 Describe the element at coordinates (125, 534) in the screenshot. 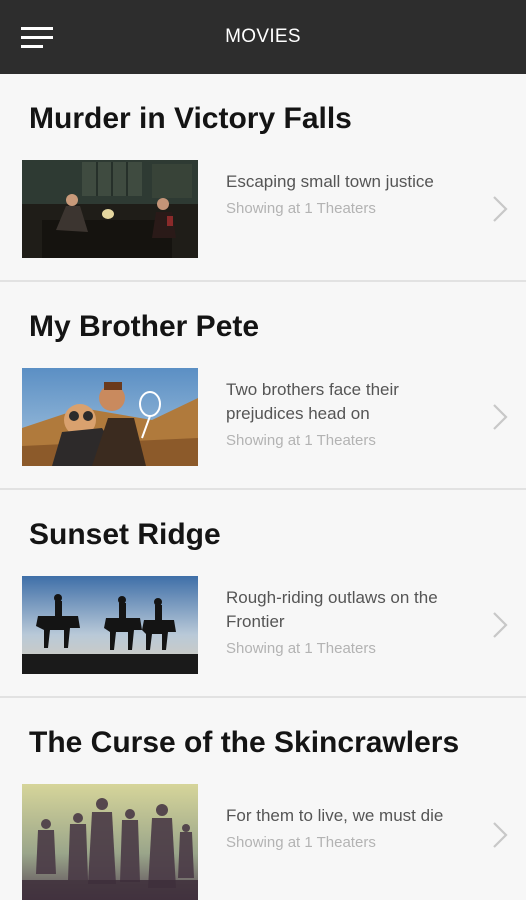

I see `movie-title: Sunset Ridge` at that location.